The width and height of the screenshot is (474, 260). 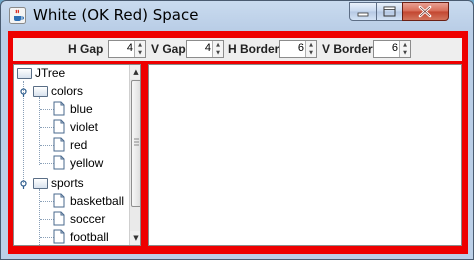 I want to click on tree-node-sports-label: sports, so click(x=67, y=183).